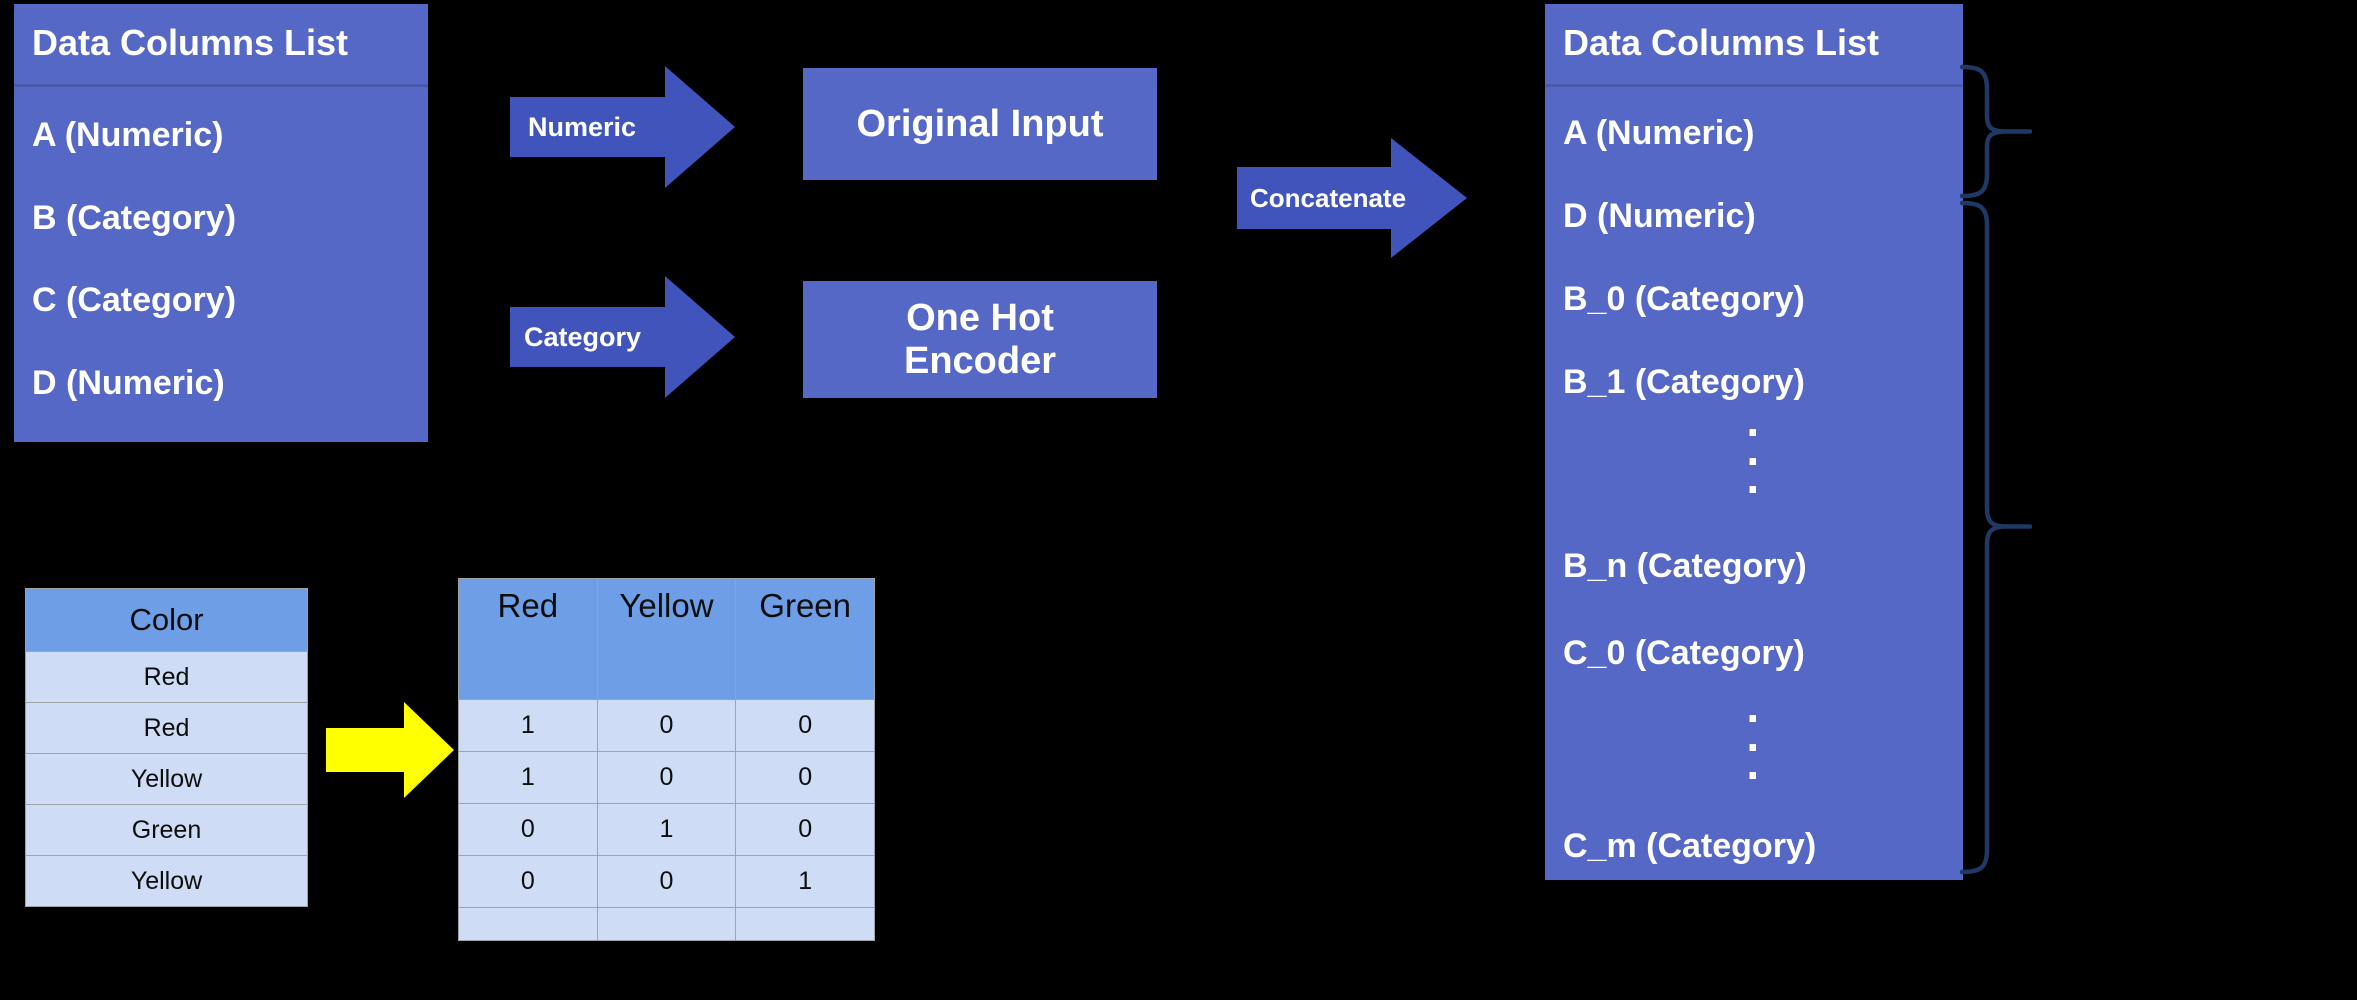 The image size is (2357, 1000). Describe the element at coordinates (528, 829) in the screenshot. I see `encoded-cell-r2c0: 0` at that location.